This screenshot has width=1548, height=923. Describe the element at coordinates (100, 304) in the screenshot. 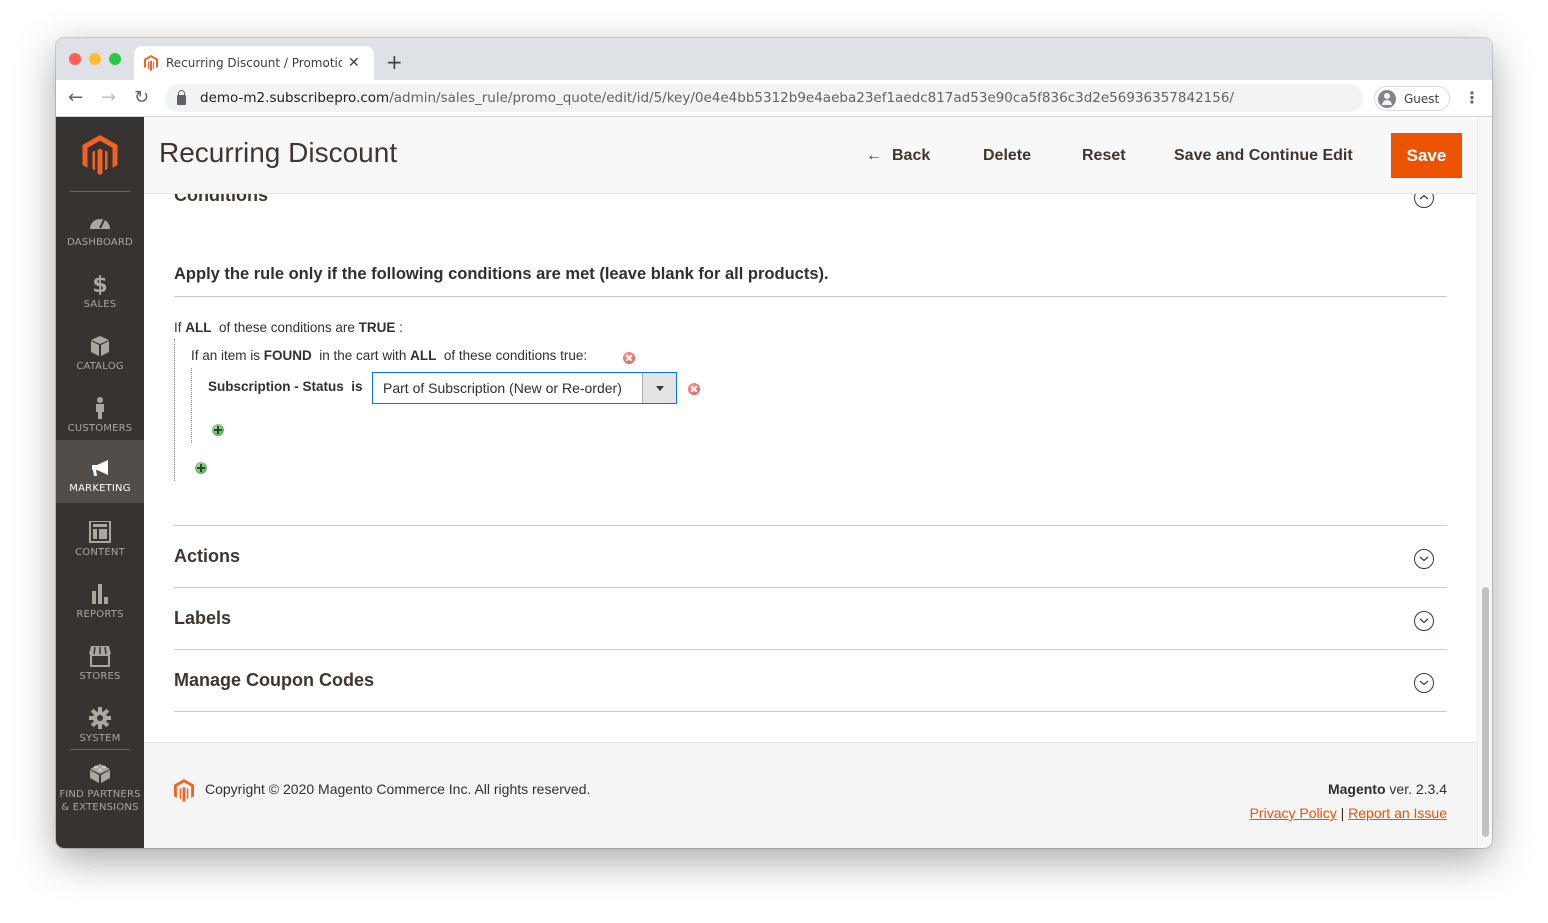

I see `sidebar-label: SALES` at that location.